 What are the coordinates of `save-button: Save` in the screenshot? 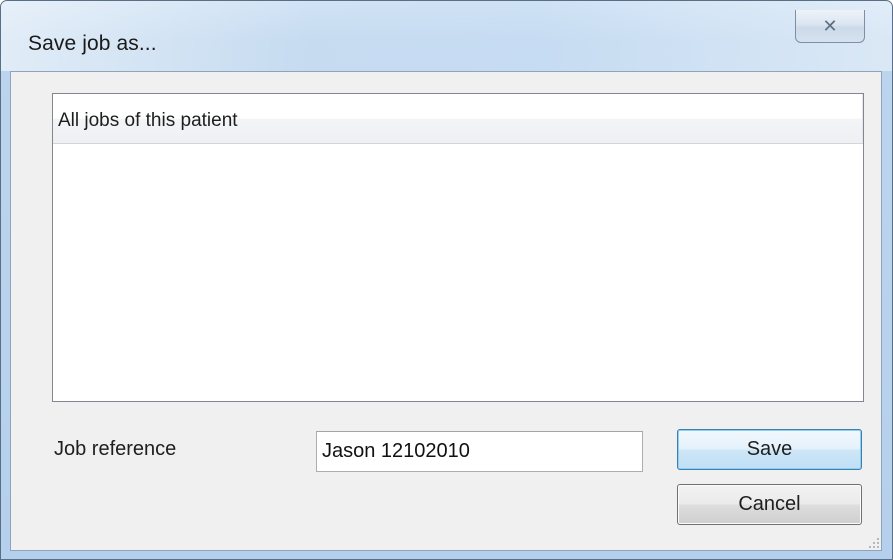 It's located at (769, 449).